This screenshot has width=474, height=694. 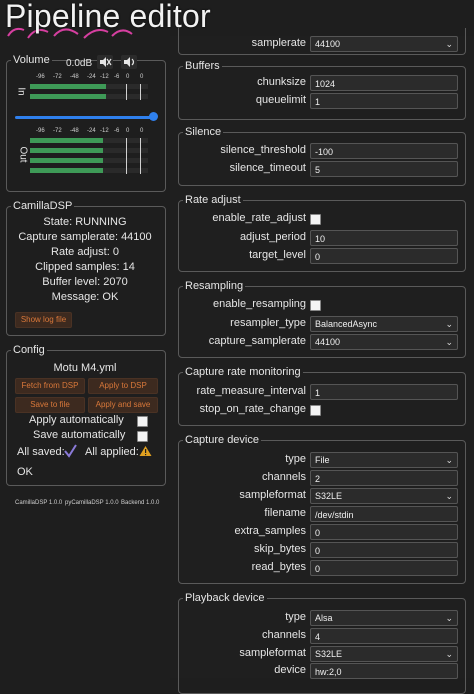 What do you see at coordinates (384, 532) in the screenshot?
I see `extra-samples-input: 0` at bounding box center [384, 532].